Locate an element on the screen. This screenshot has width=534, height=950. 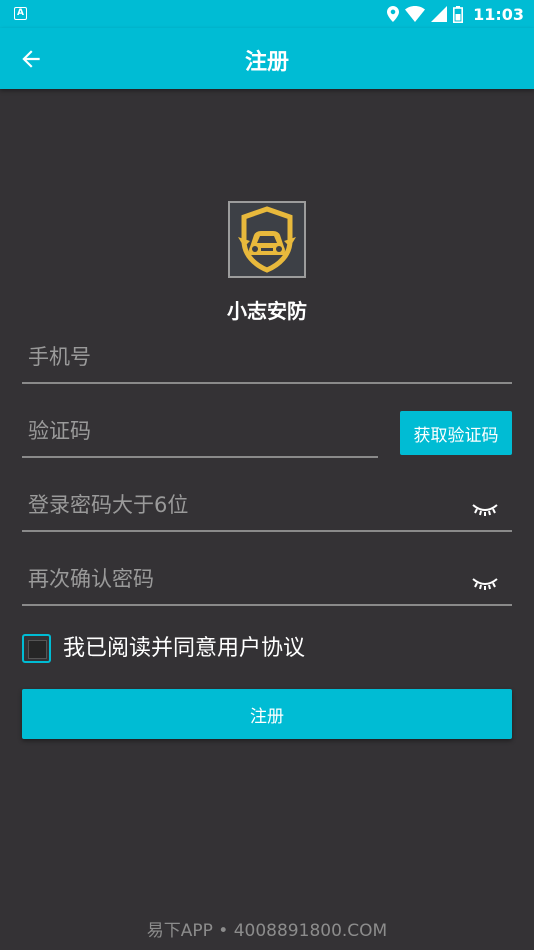
code-field-container is located at coordinates (200, 432).